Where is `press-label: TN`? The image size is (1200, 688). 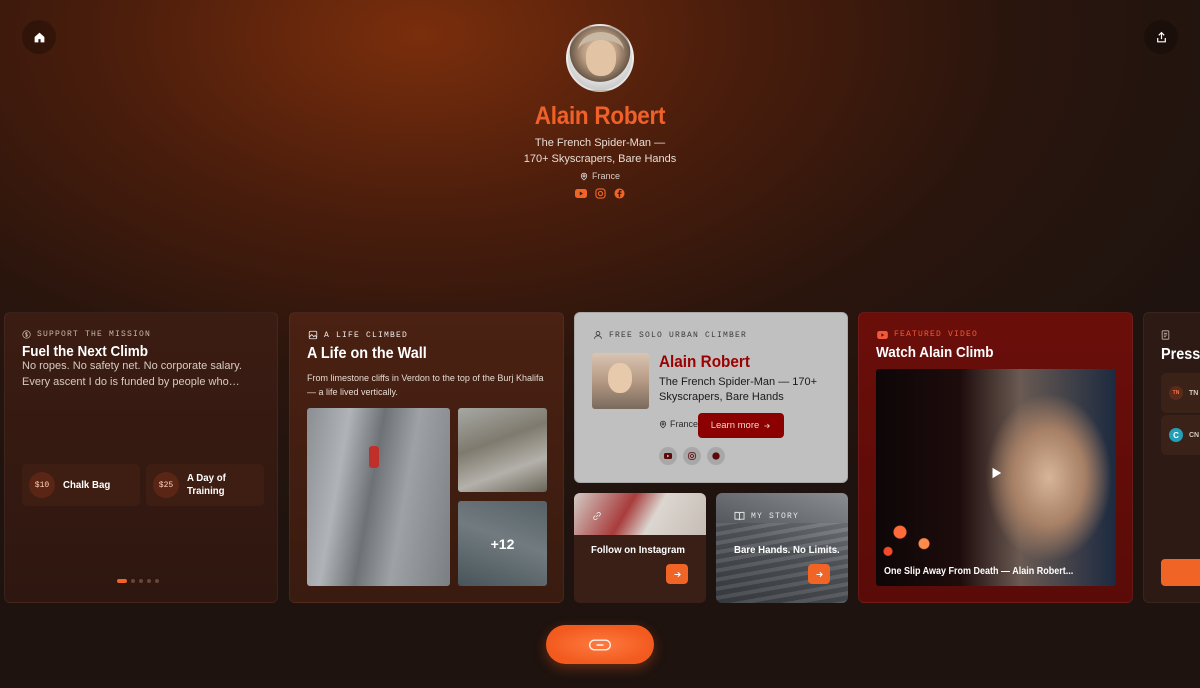 press-label: TN is located at coordinates (1194, 393).